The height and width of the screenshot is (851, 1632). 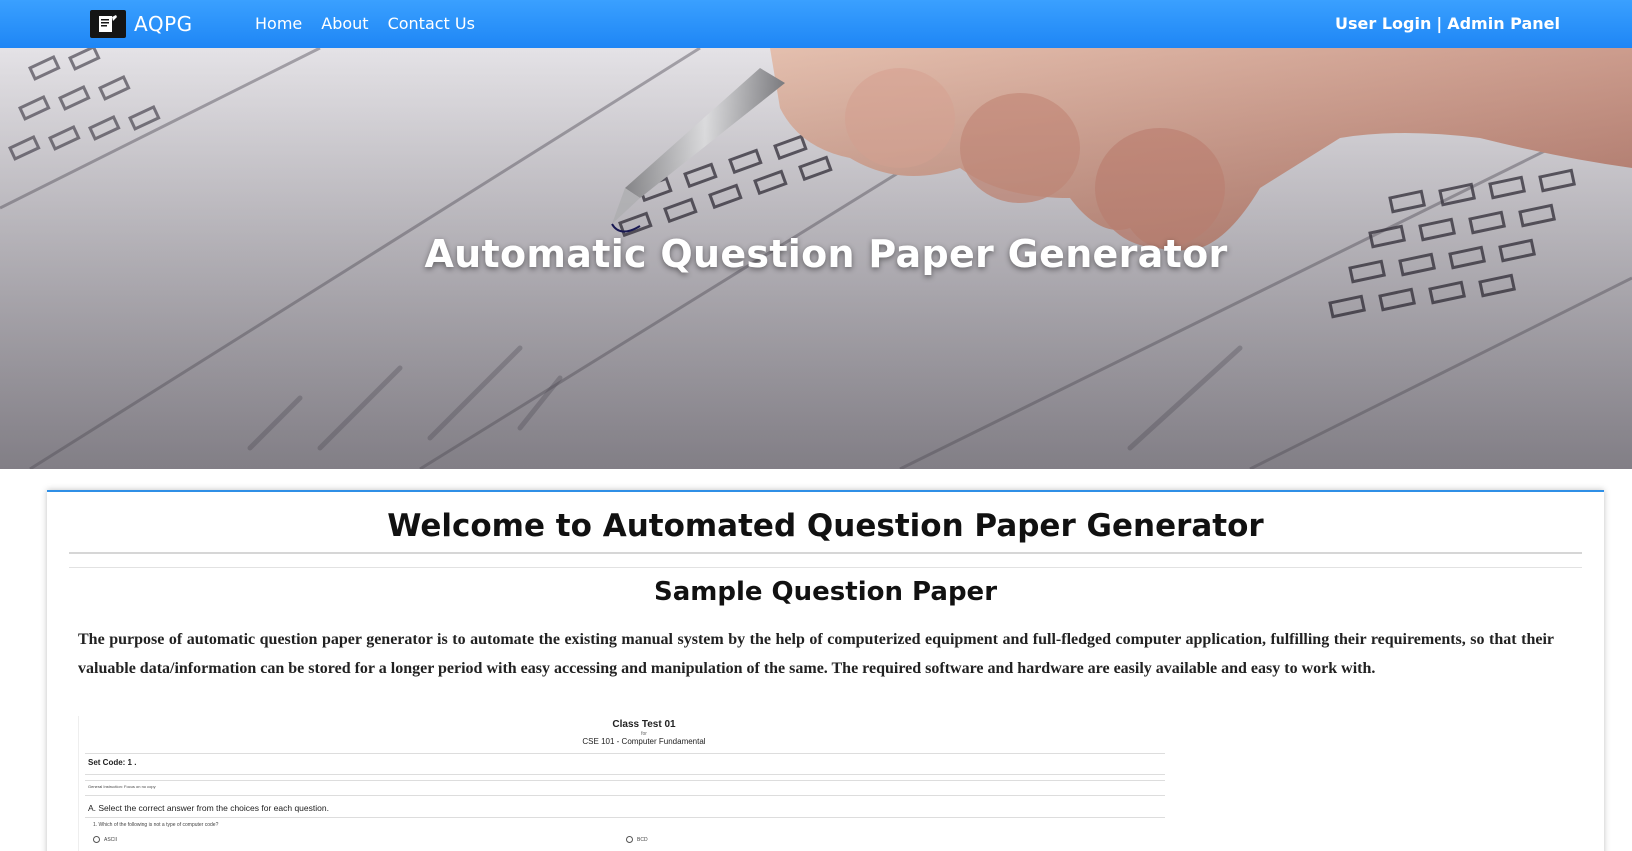 I want to click on paper-option: ASCII, so click(x=105, y=839).